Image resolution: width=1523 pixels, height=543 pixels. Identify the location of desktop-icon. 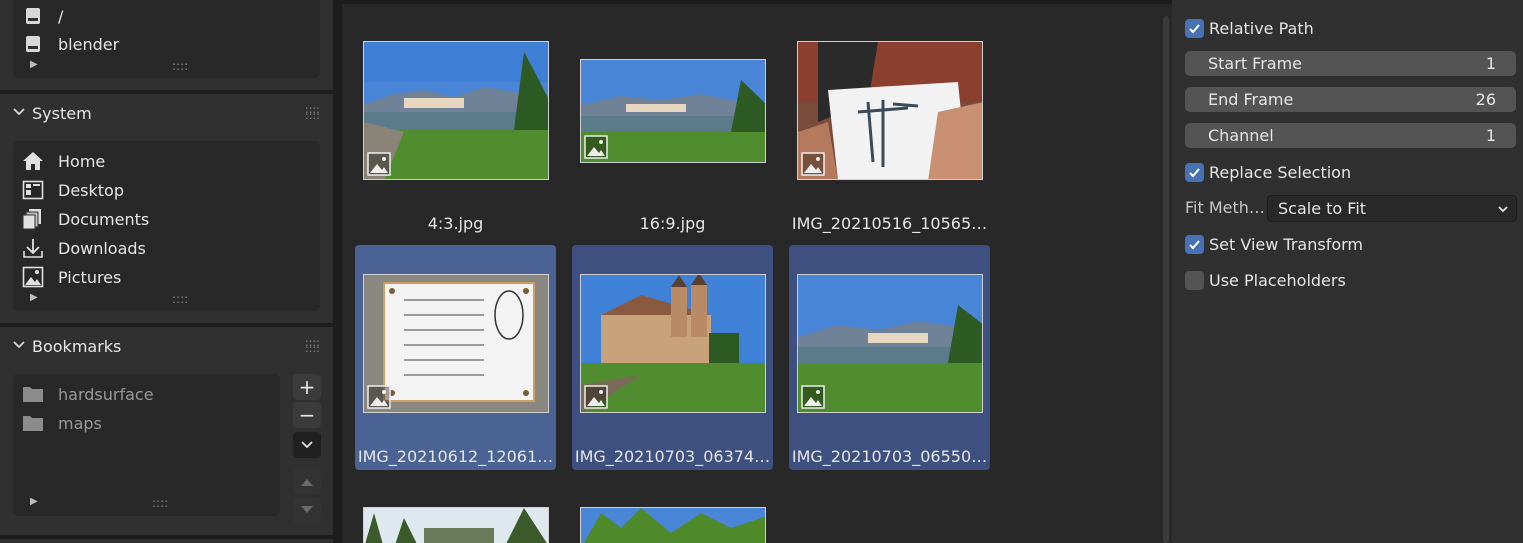
(33, 190).